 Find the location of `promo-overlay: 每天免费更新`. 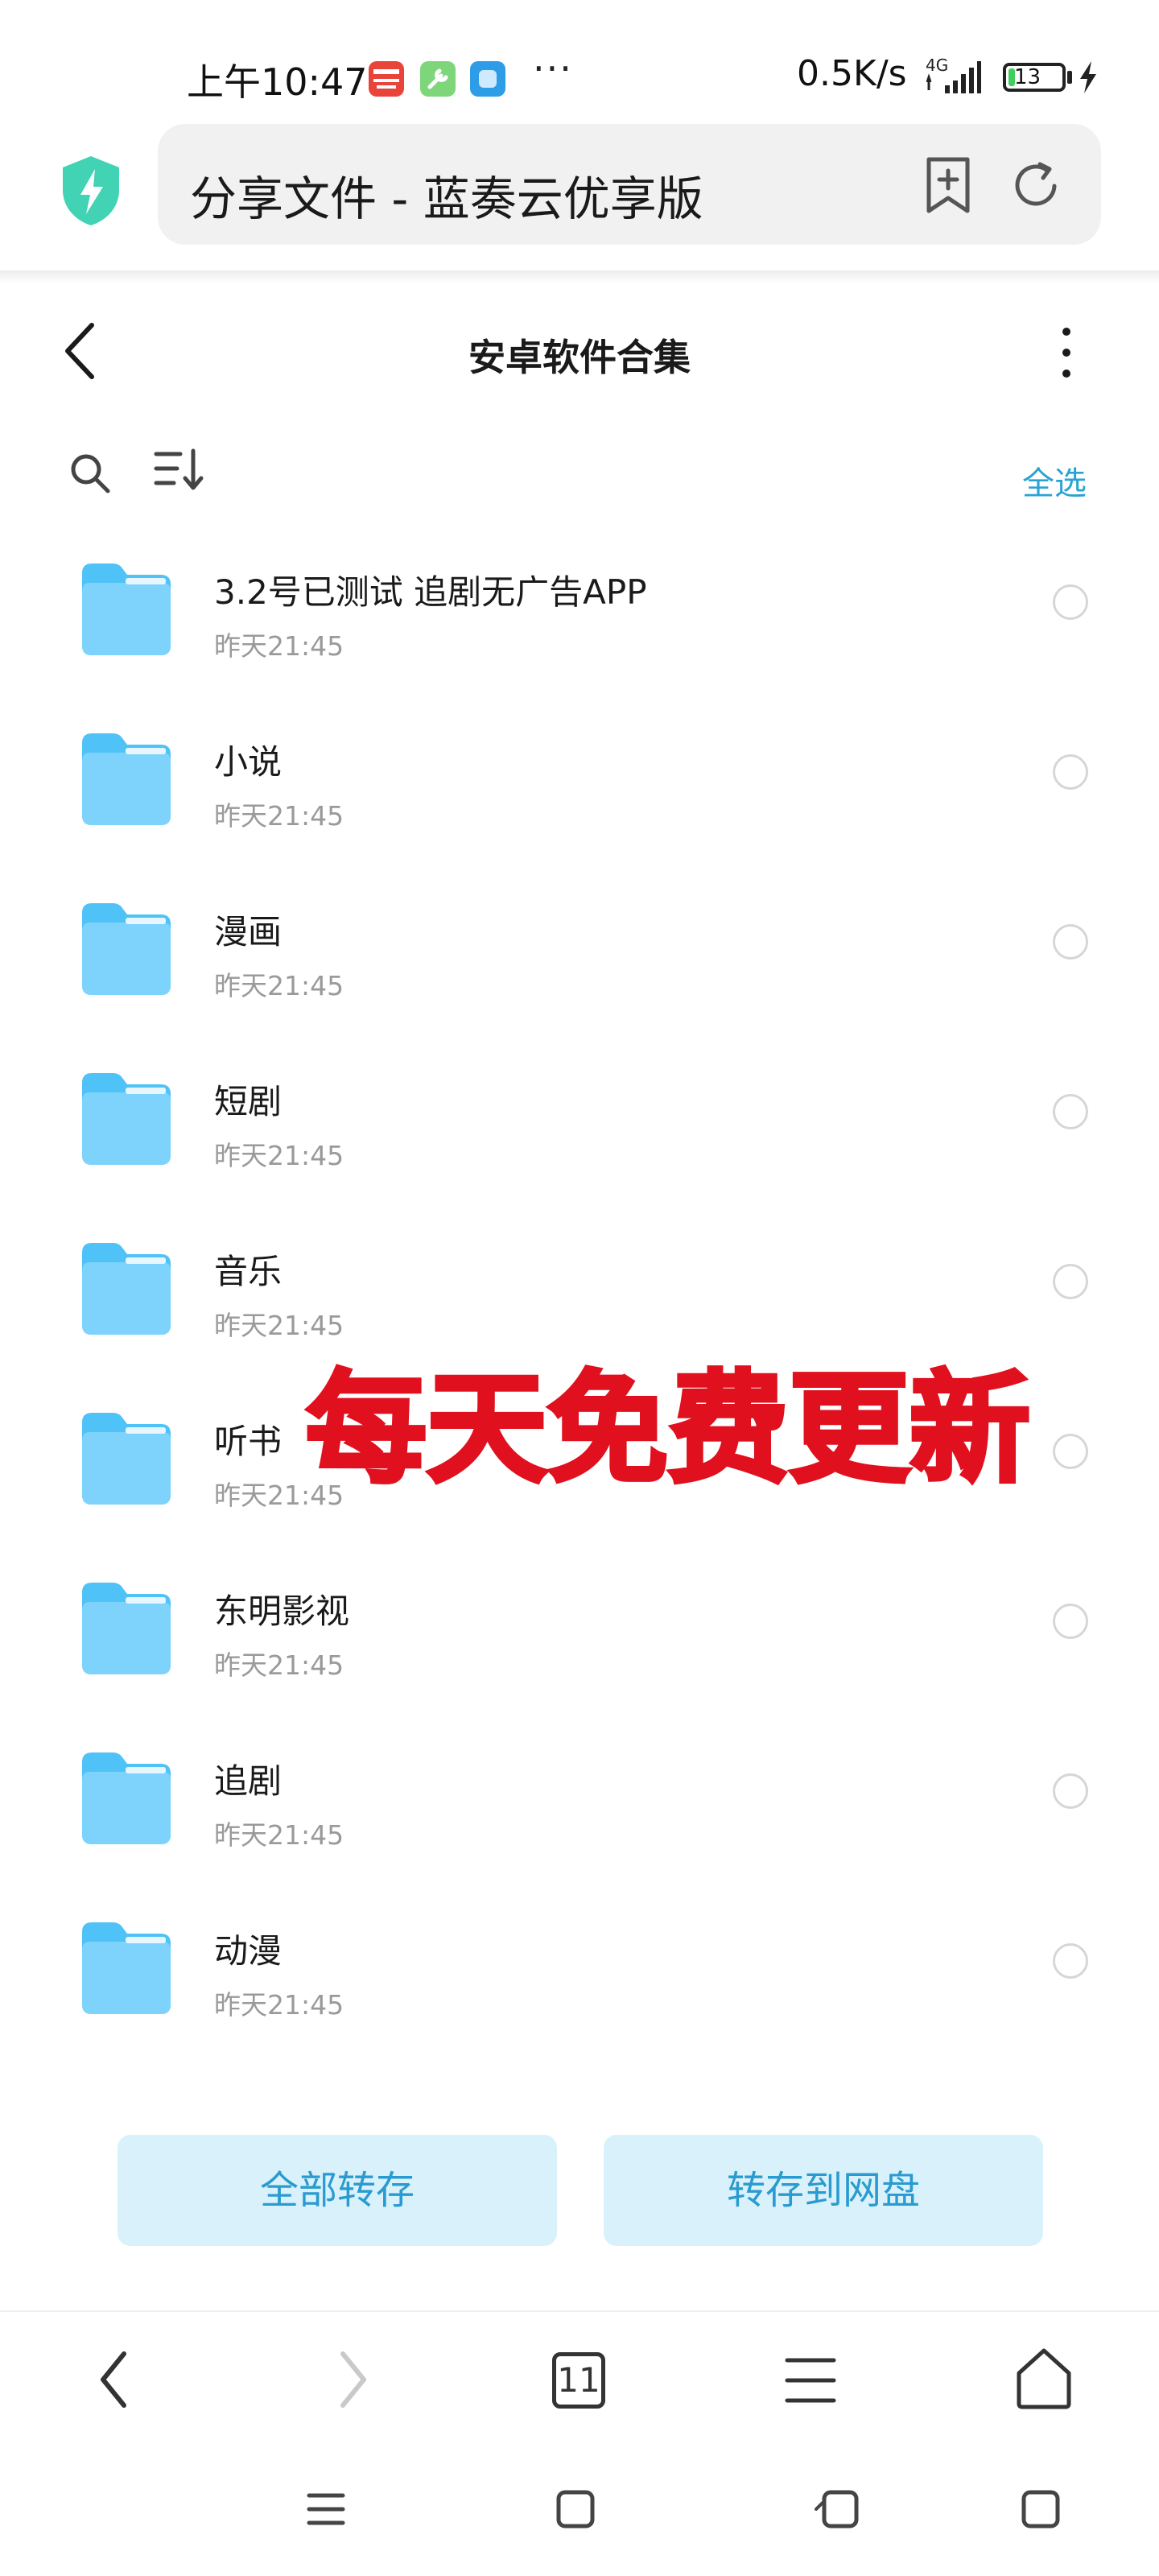

promo-overlay: 每天免费更新 is located at coordinates (703, 1416).